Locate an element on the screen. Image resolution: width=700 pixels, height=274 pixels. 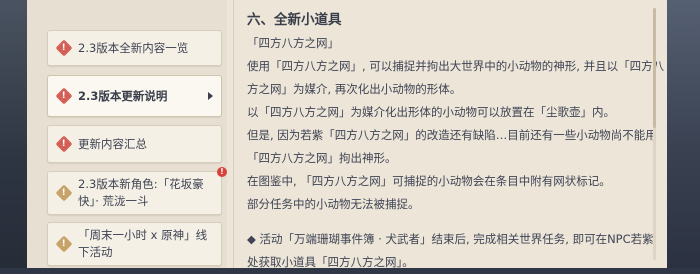
sidebar-item-label: 2.3版本新角色:「花坂豪 快」· 荒泷一斗 is located at coordinates (141, 192).